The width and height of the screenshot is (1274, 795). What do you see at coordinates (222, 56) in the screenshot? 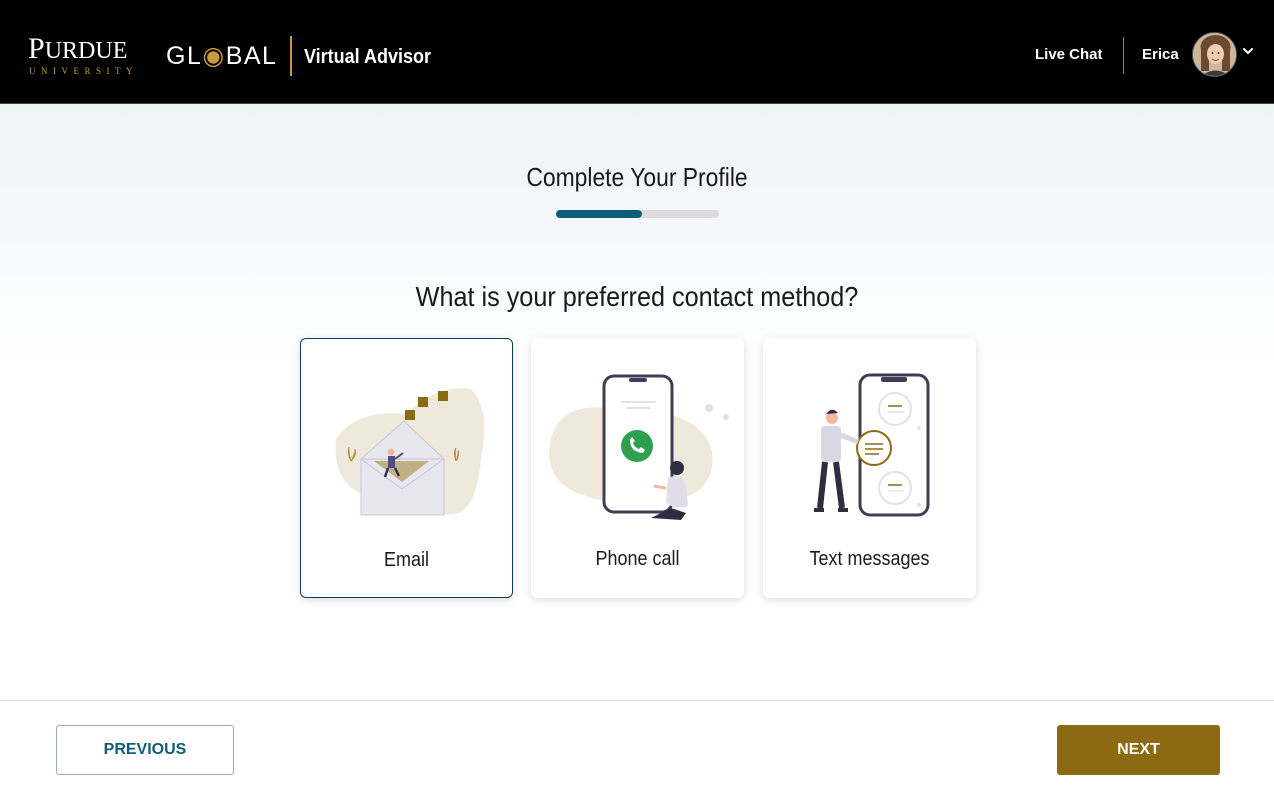
I see `logo-wordmark-global: GL◉BAL` at bounding box center [222, 56].